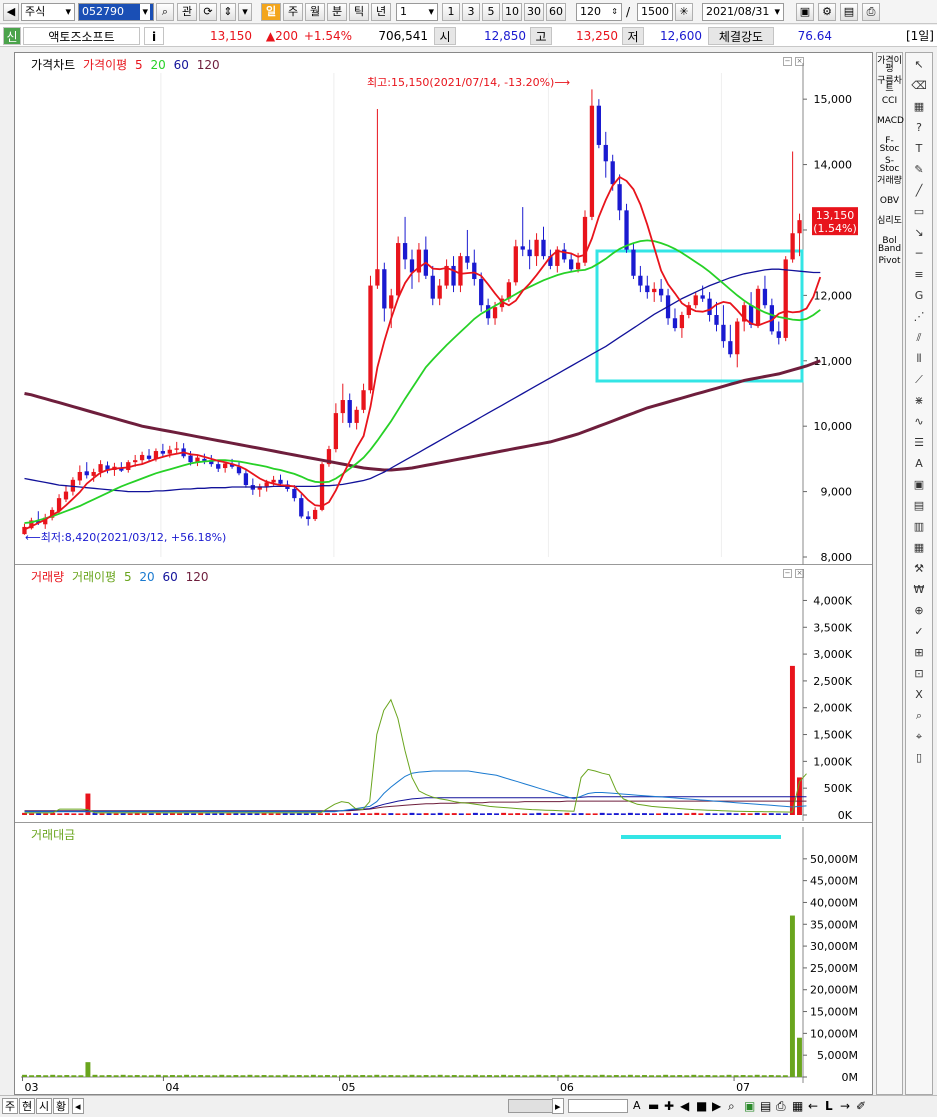  I want to click on spin-up-down-icon: ⇕, so click(228, 12).